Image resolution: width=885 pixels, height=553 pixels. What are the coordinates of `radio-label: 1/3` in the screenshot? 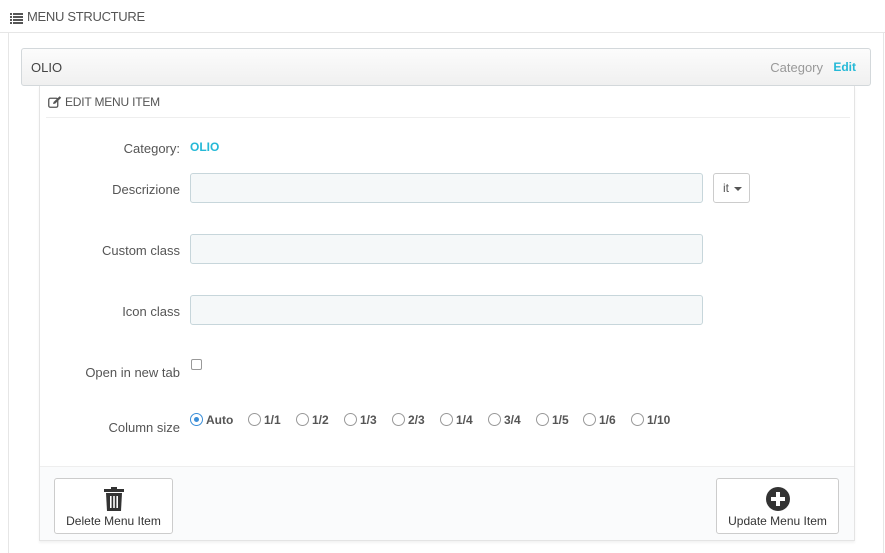 It's located at (368, 420).